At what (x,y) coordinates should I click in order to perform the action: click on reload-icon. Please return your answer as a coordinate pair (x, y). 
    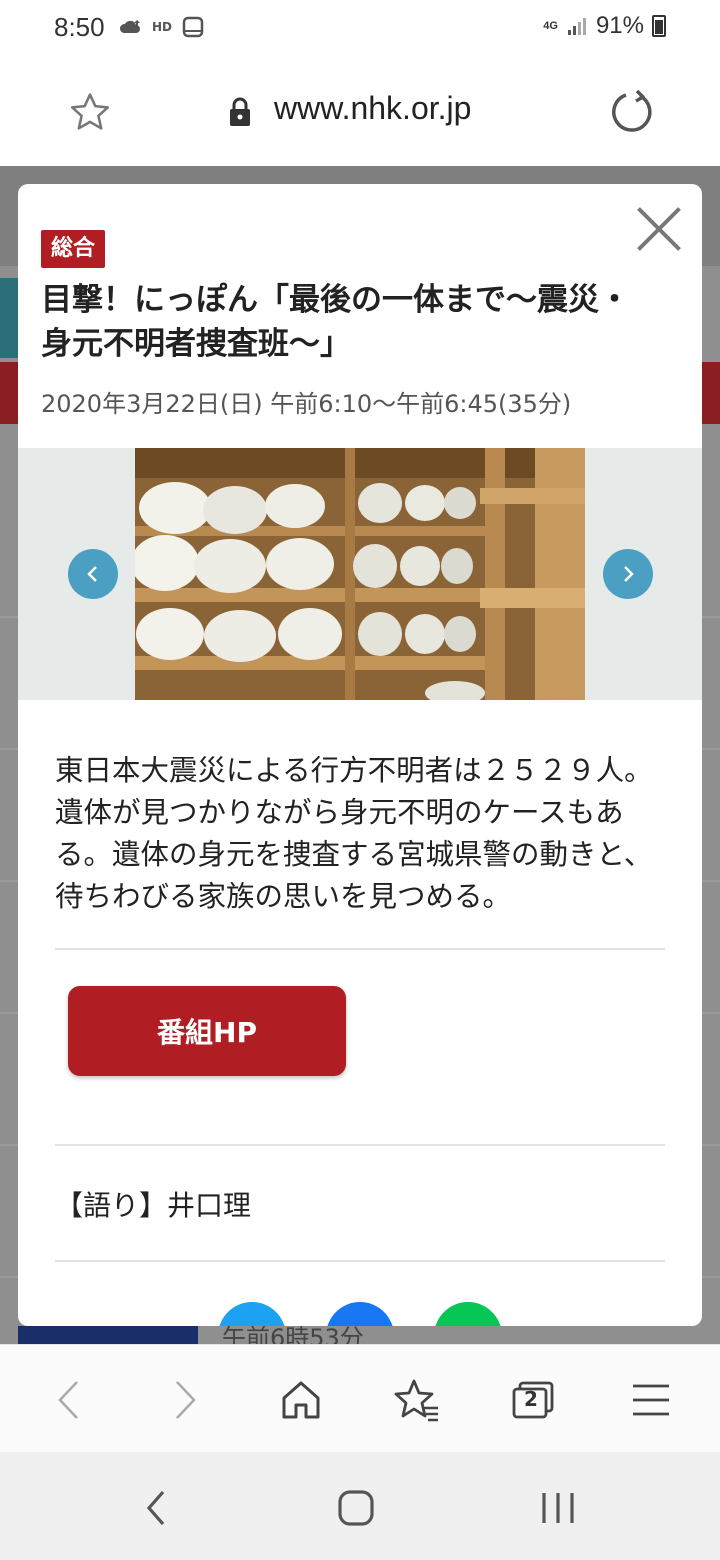
    Looking at the image, I should click on (630, 112).